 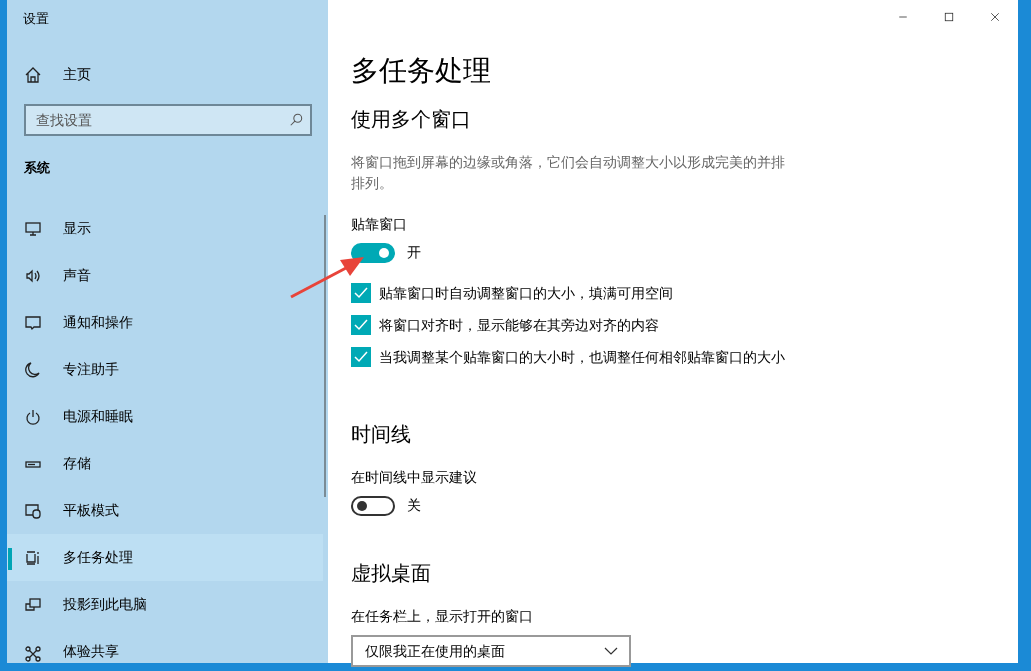 I want to click on projector-icon, so click(x=33, y=604).